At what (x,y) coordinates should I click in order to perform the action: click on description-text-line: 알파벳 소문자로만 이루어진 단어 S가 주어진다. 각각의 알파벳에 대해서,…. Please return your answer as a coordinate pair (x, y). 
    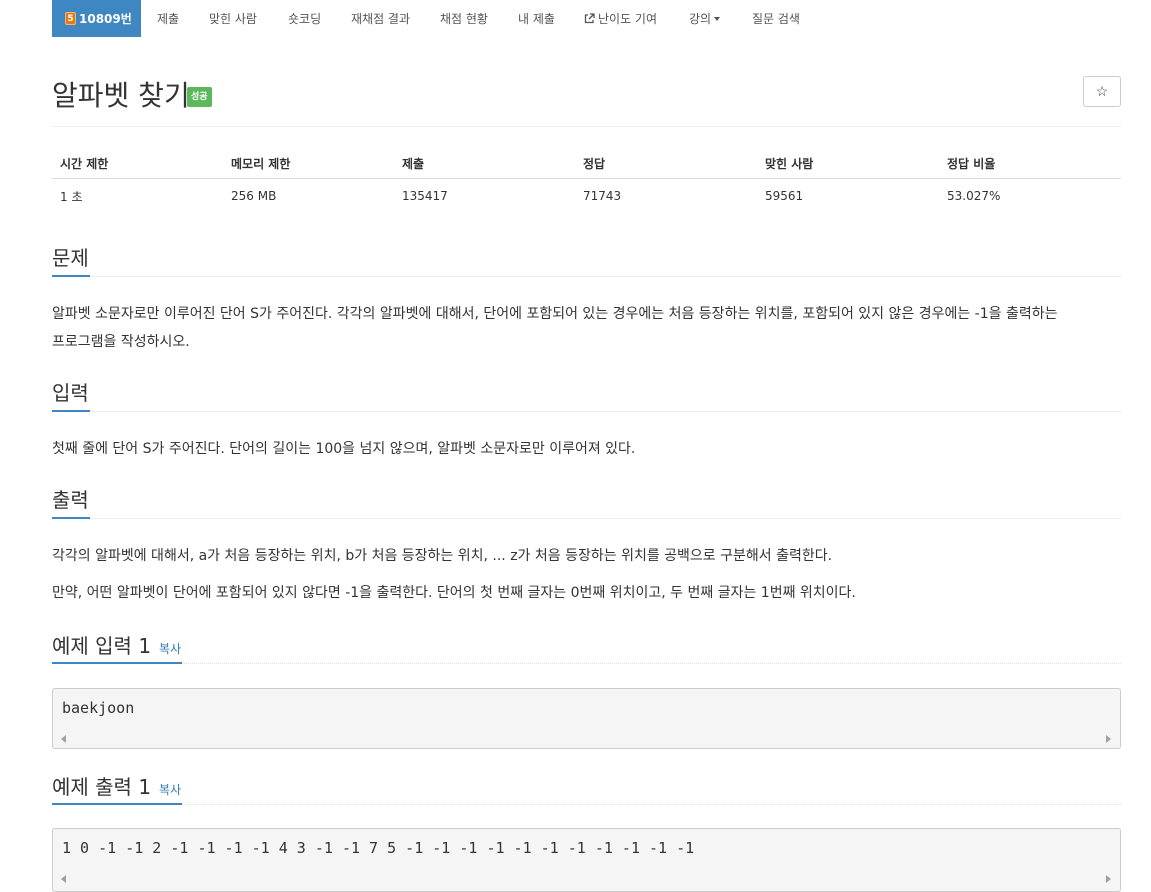
    Looking at the image, I should click on (555, 314).